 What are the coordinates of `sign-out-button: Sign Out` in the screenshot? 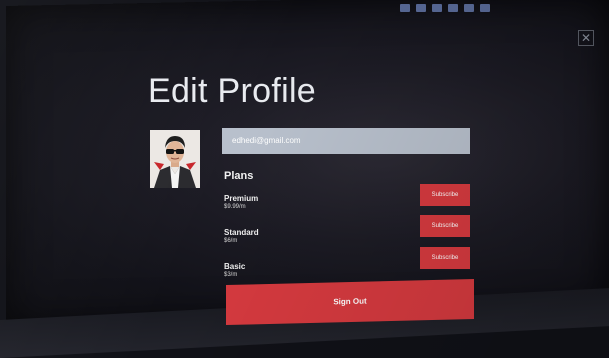 It's located at (350, 302).